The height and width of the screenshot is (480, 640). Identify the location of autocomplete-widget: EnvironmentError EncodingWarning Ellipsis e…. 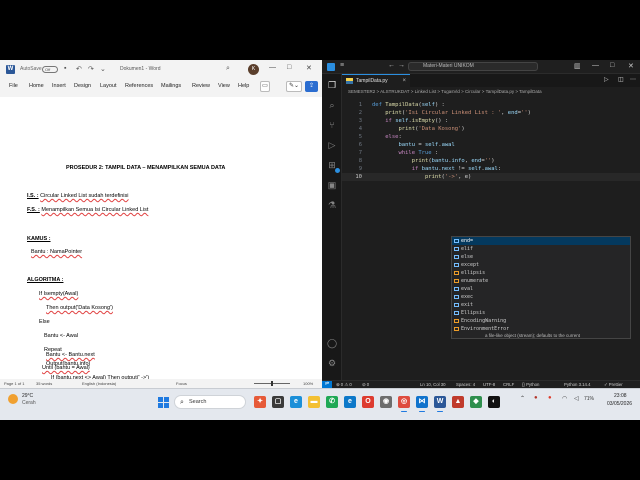
(541, 287).